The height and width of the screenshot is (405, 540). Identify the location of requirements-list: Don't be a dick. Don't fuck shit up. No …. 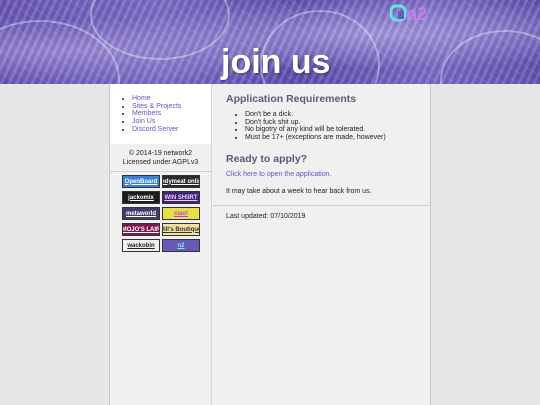
(338, 126).